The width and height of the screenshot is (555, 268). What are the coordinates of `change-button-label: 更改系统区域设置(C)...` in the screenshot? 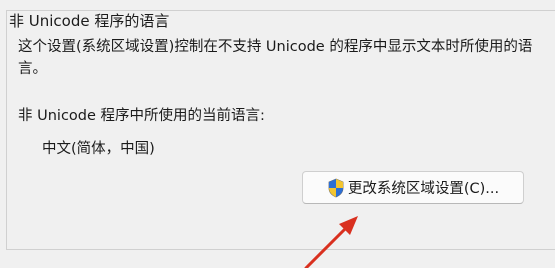 It's located at (423, 189).